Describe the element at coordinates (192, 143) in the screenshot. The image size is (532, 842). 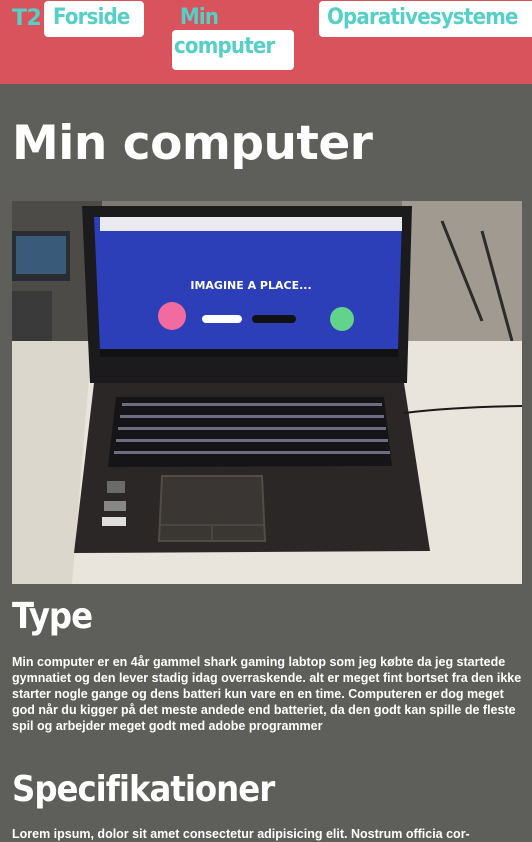
I see `page-title: Min computer` at that location.